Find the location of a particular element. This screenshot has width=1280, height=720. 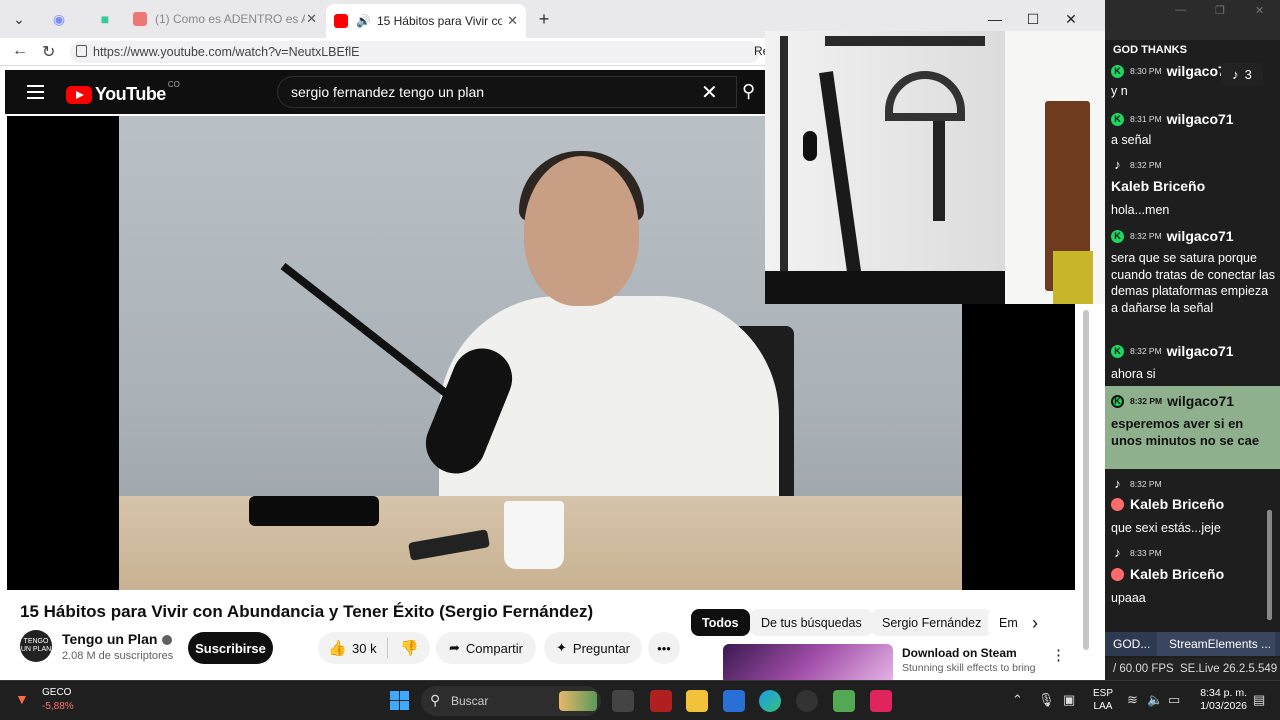

share-icon: ➦ is located at coordinates (454, 647).